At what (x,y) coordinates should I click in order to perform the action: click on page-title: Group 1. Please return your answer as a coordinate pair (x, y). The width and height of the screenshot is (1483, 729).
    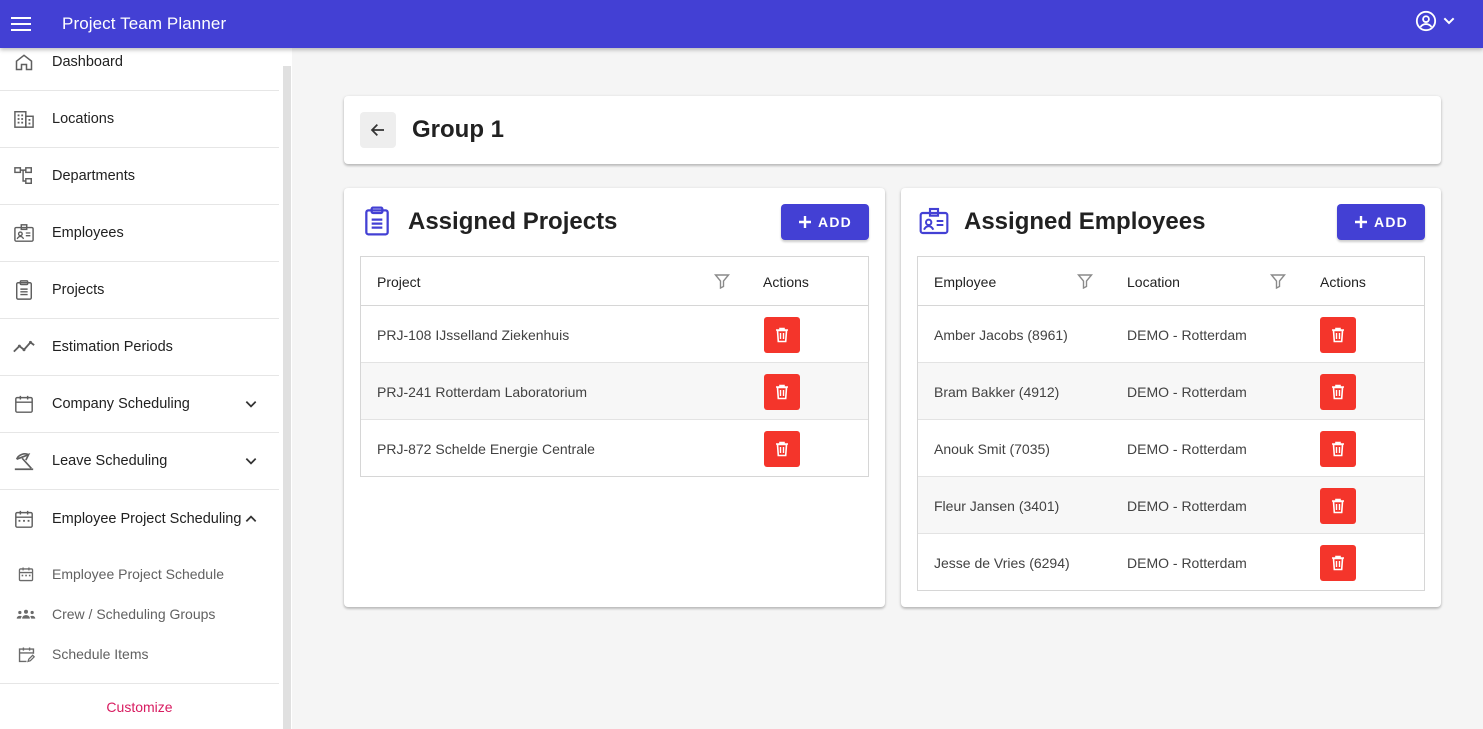
    Looking at the image, I should click on (458, 129).